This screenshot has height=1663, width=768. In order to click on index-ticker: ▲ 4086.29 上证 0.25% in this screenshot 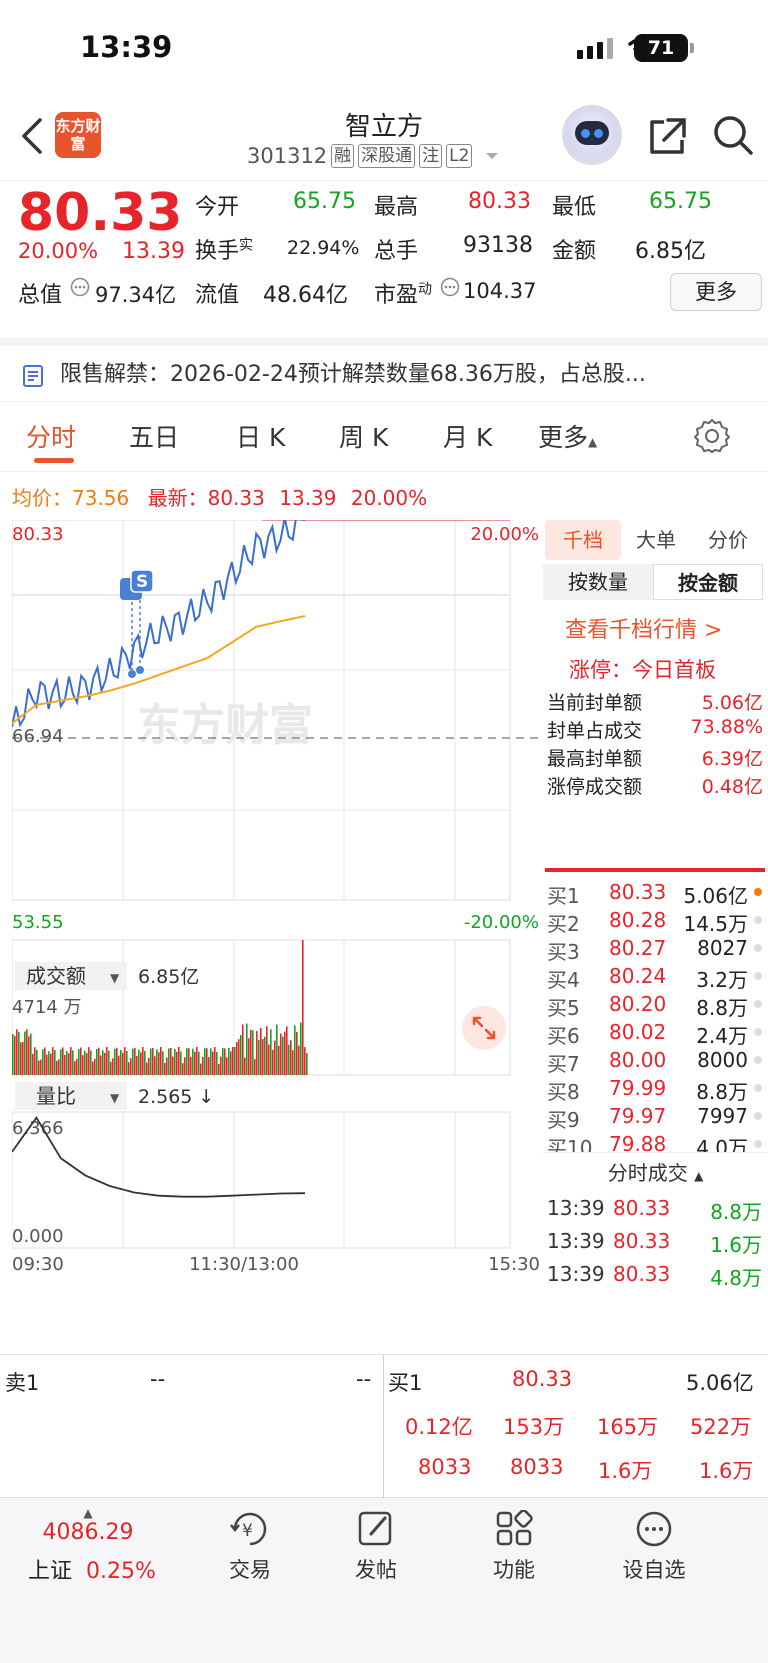, I will do `click(92, 1545)`.